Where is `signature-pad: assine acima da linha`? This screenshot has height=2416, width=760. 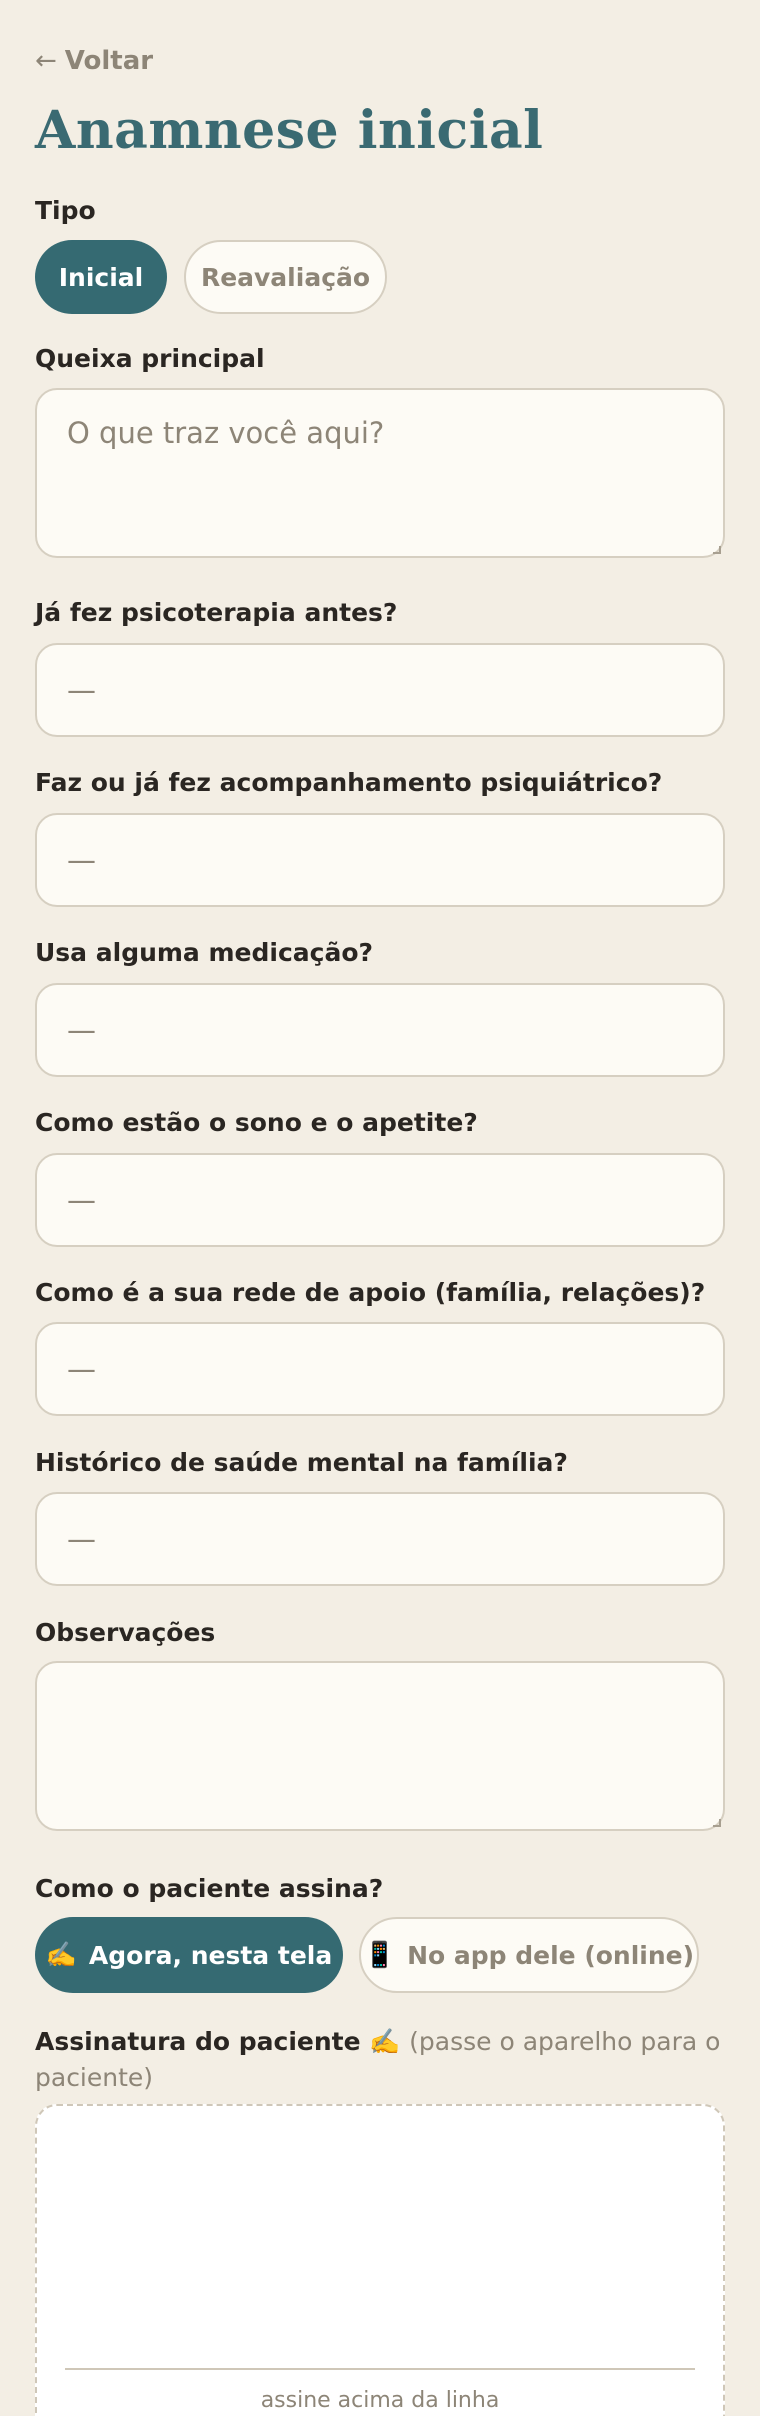
signature-pad: assine acima da linha is located at coordinates (380, 2260).